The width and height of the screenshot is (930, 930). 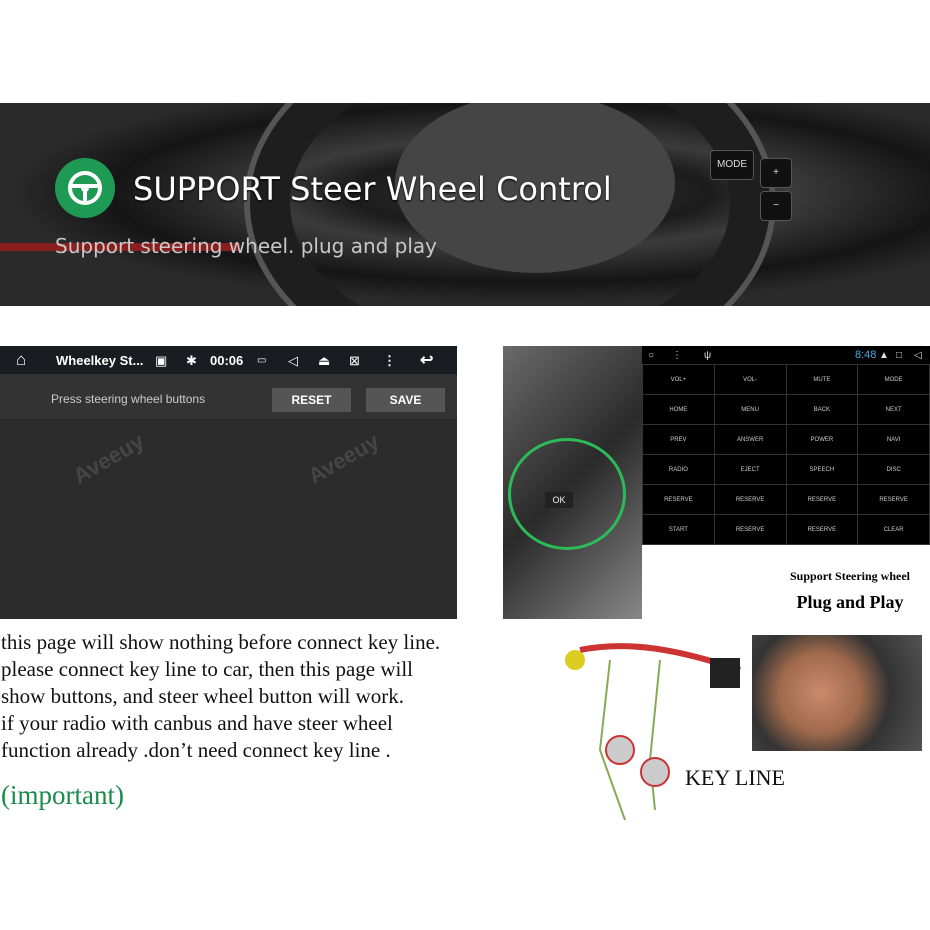 I want to click on key-grid-cell: PREV, so click(x=678, y=439).